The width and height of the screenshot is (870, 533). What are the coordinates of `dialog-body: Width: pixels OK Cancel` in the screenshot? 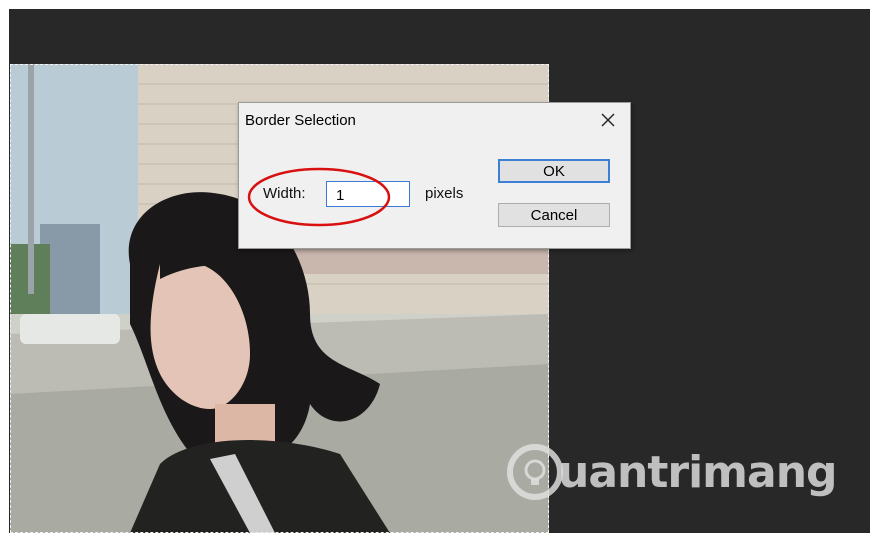 It's located at (434, 193).